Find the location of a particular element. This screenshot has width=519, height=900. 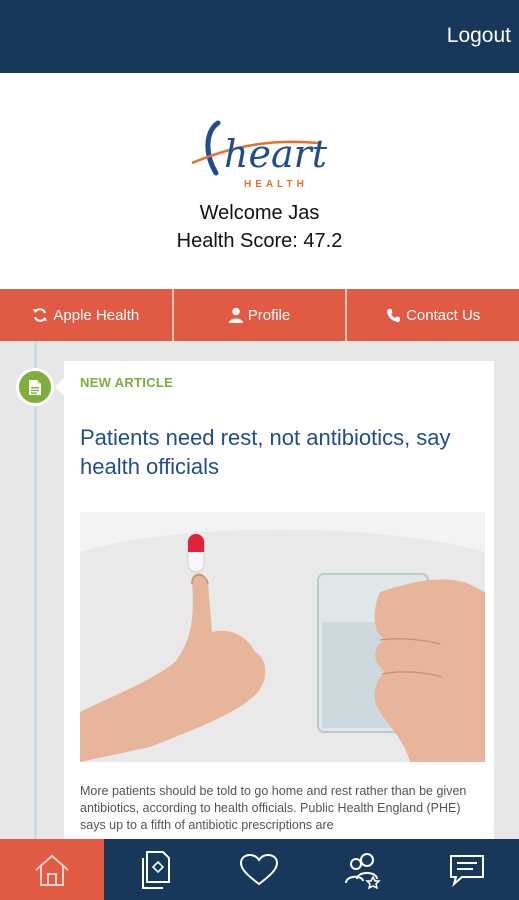

heart-health-logo: heart HEALTH is located at coordinates (259, 155).